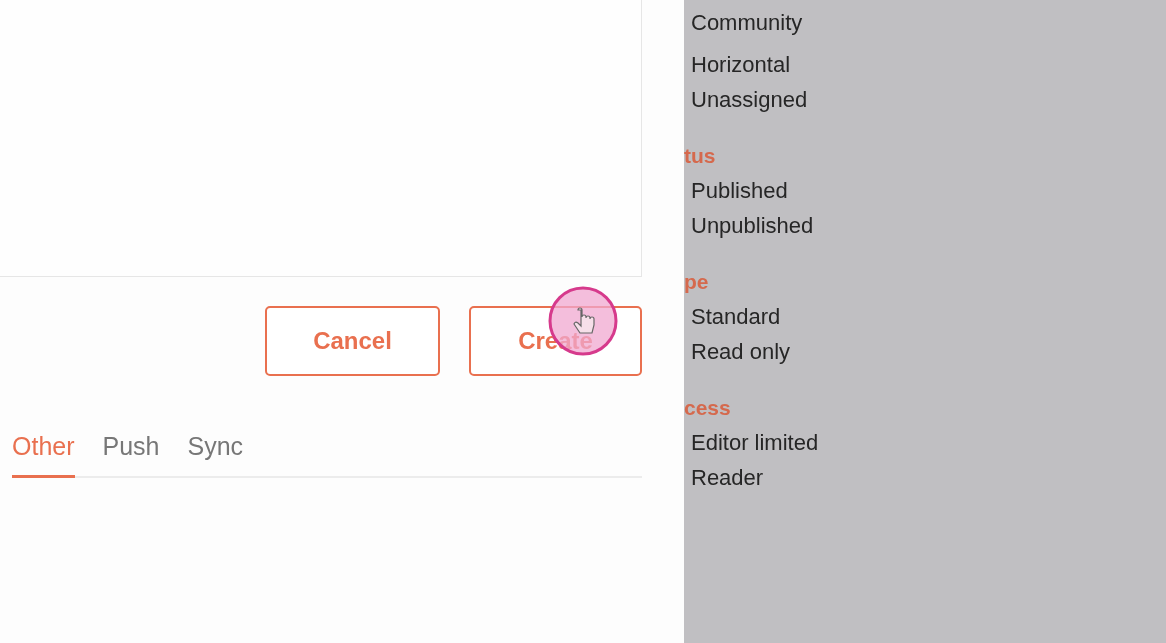 The image size is (1166, 643). Describe the element at coordinates (700, 156) in the screenshot. I see `section-heading: tus` at that location.